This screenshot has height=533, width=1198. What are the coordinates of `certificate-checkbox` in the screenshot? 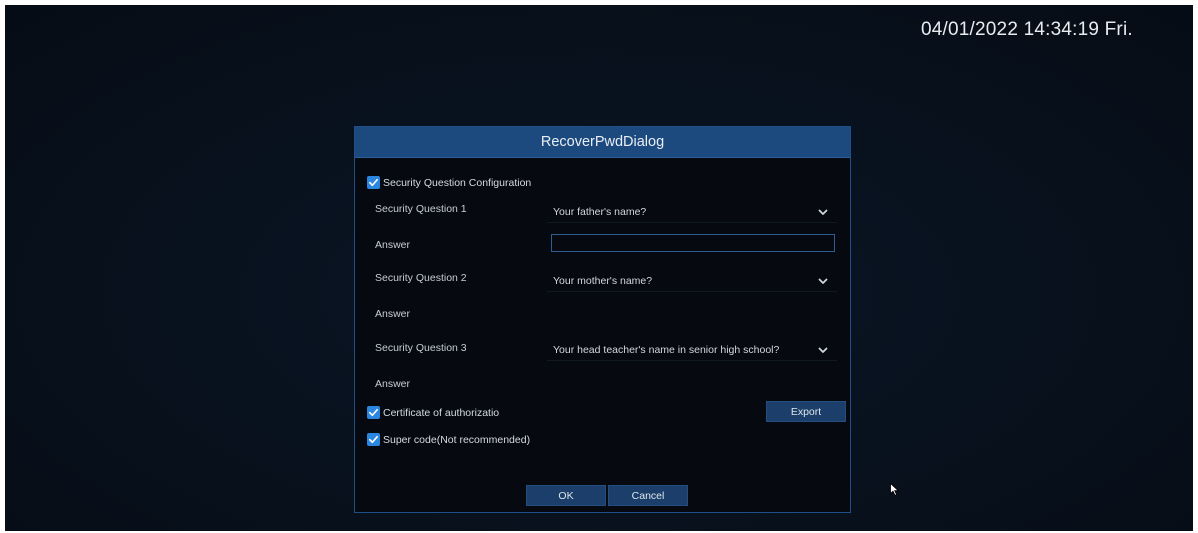 It's located at (373, 412).